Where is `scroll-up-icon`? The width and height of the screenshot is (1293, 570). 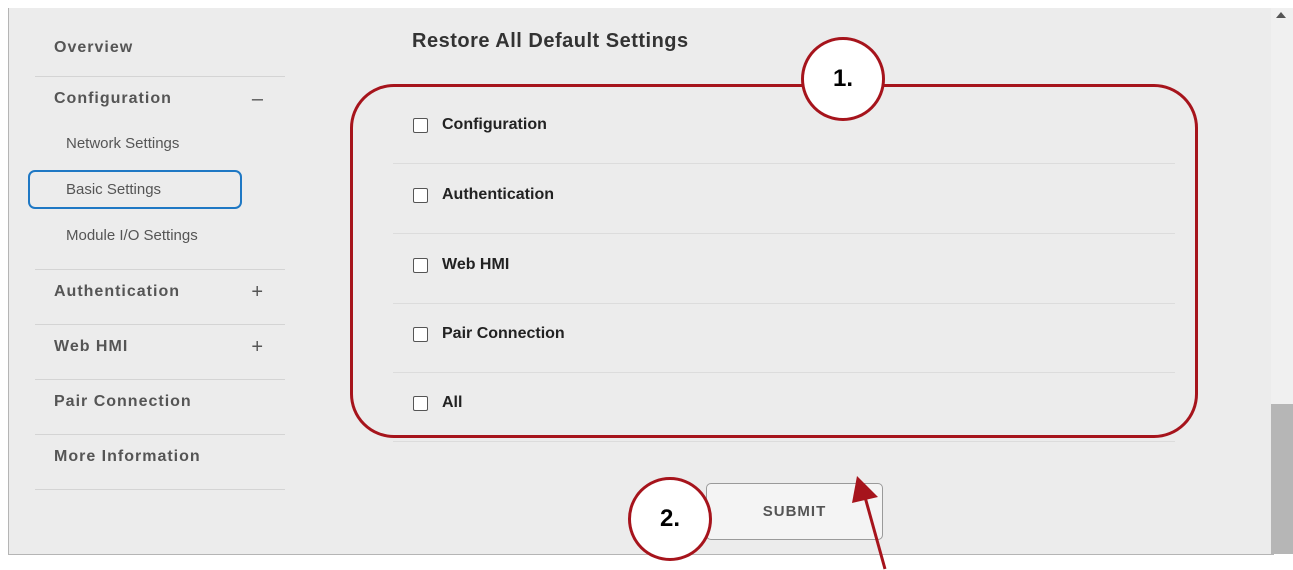 scroll-up-icon is located at coordinates (1281, 15).